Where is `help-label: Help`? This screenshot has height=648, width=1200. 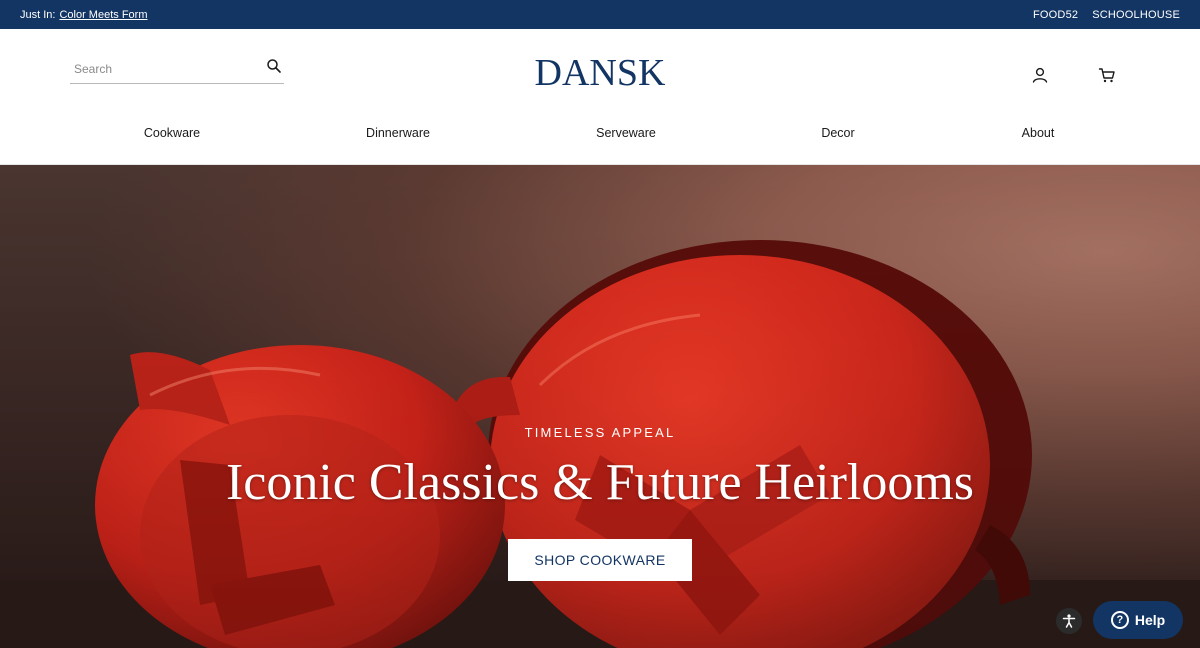 help-label: Help is located at coordinates (1150, 620).